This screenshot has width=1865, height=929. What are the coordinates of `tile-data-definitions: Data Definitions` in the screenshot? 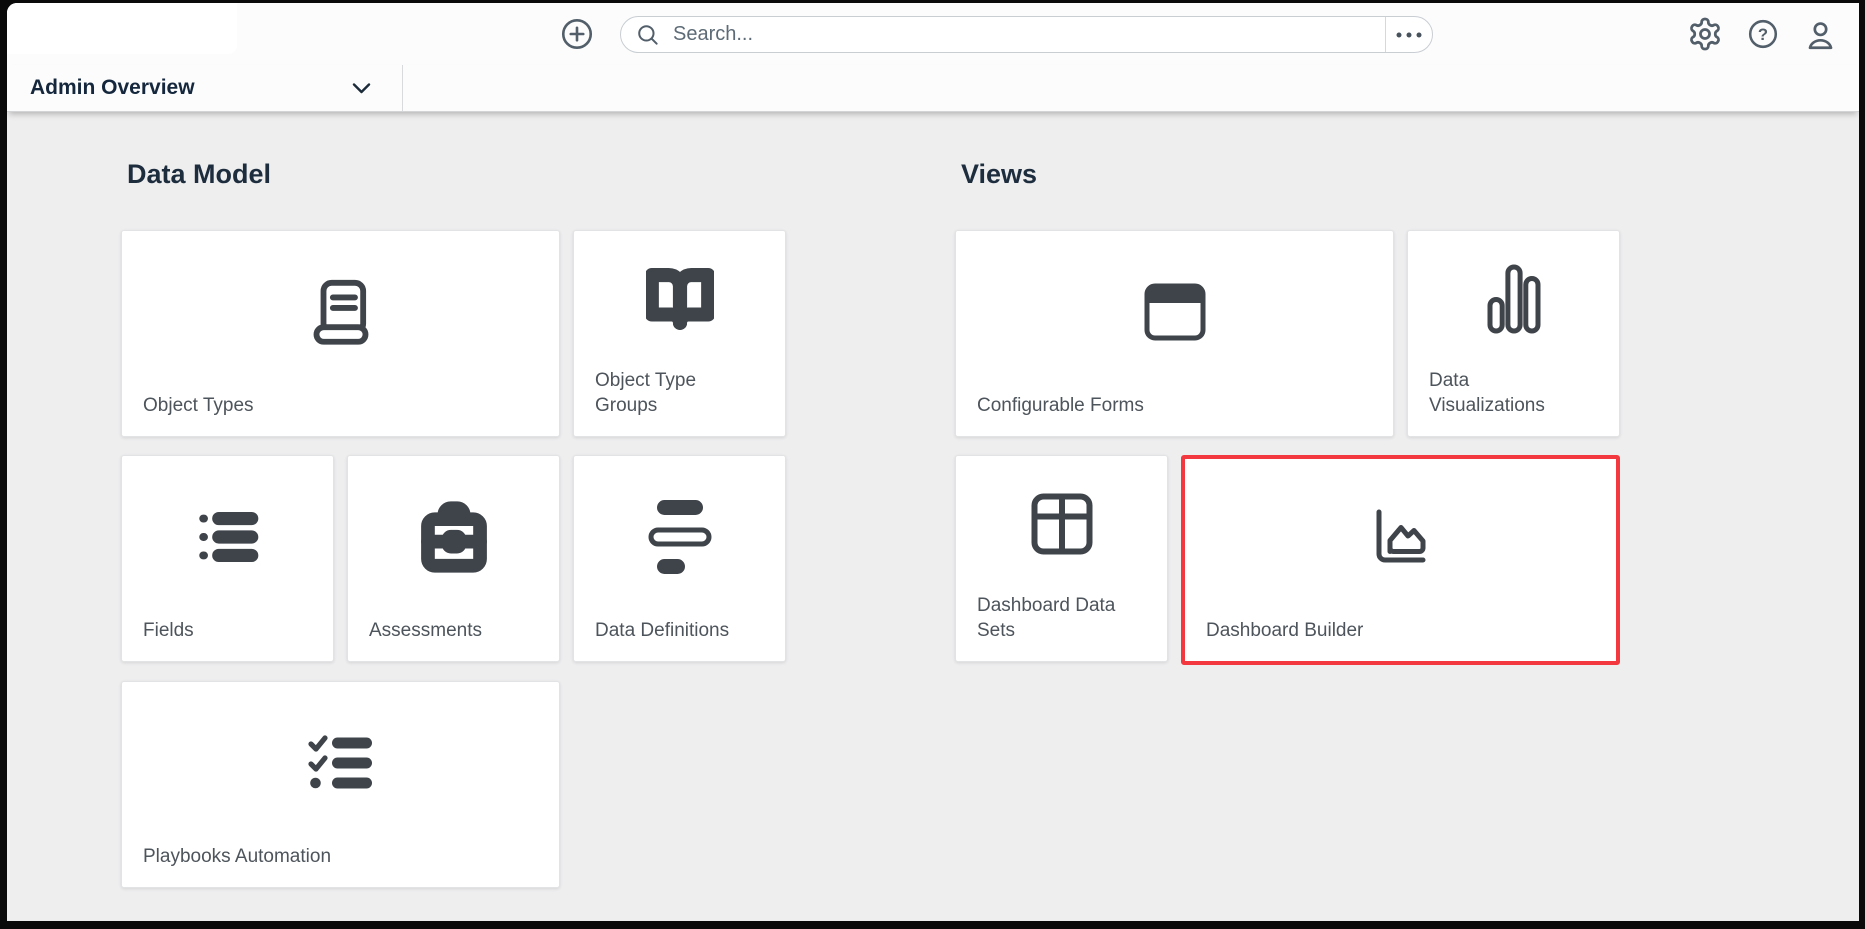 It's located at (679, 558).